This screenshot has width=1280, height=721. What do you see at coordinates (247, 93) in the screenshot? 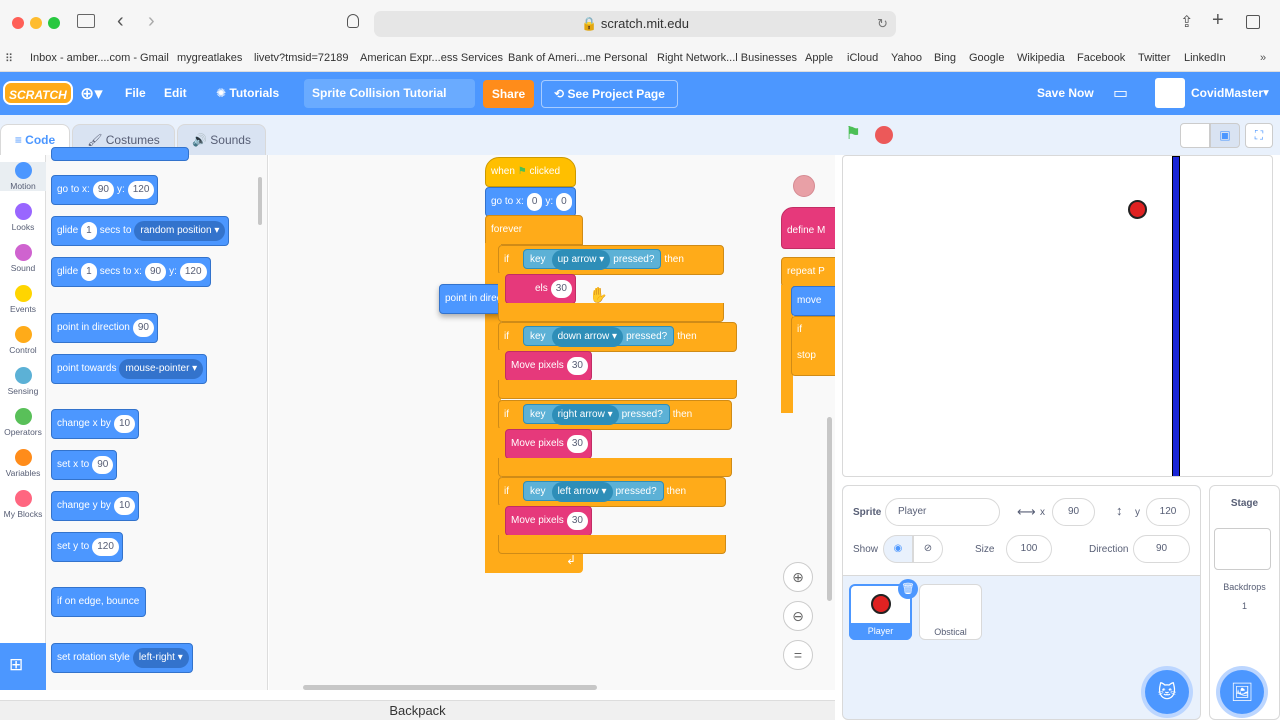
I see `tutorials-button: ✺ Tutorials` at bounding box center [247, 93].